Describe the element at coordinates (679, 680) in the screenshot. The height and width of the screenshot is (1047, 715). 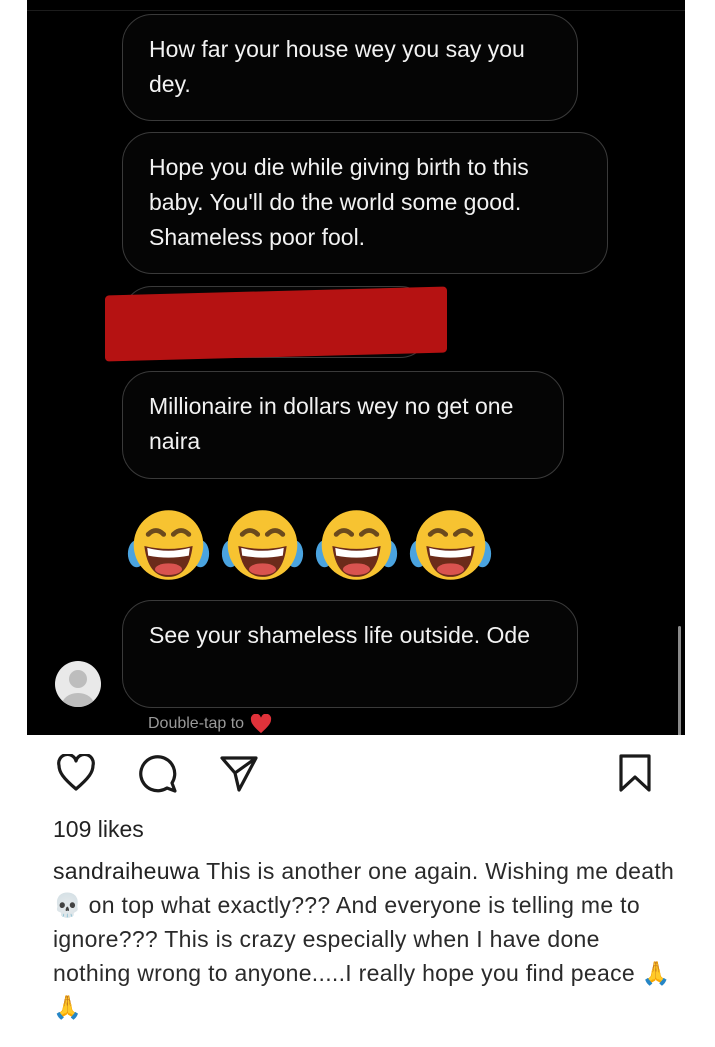
I see `scrollbar` at that location.